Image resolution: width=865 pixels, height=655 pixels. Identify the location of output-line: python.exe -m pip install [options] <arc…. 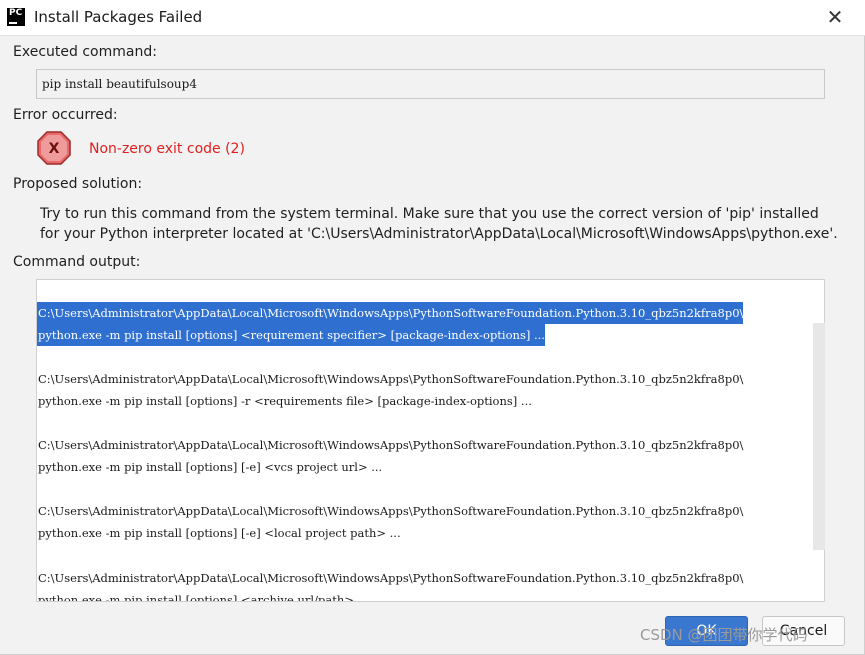
(202, 595).